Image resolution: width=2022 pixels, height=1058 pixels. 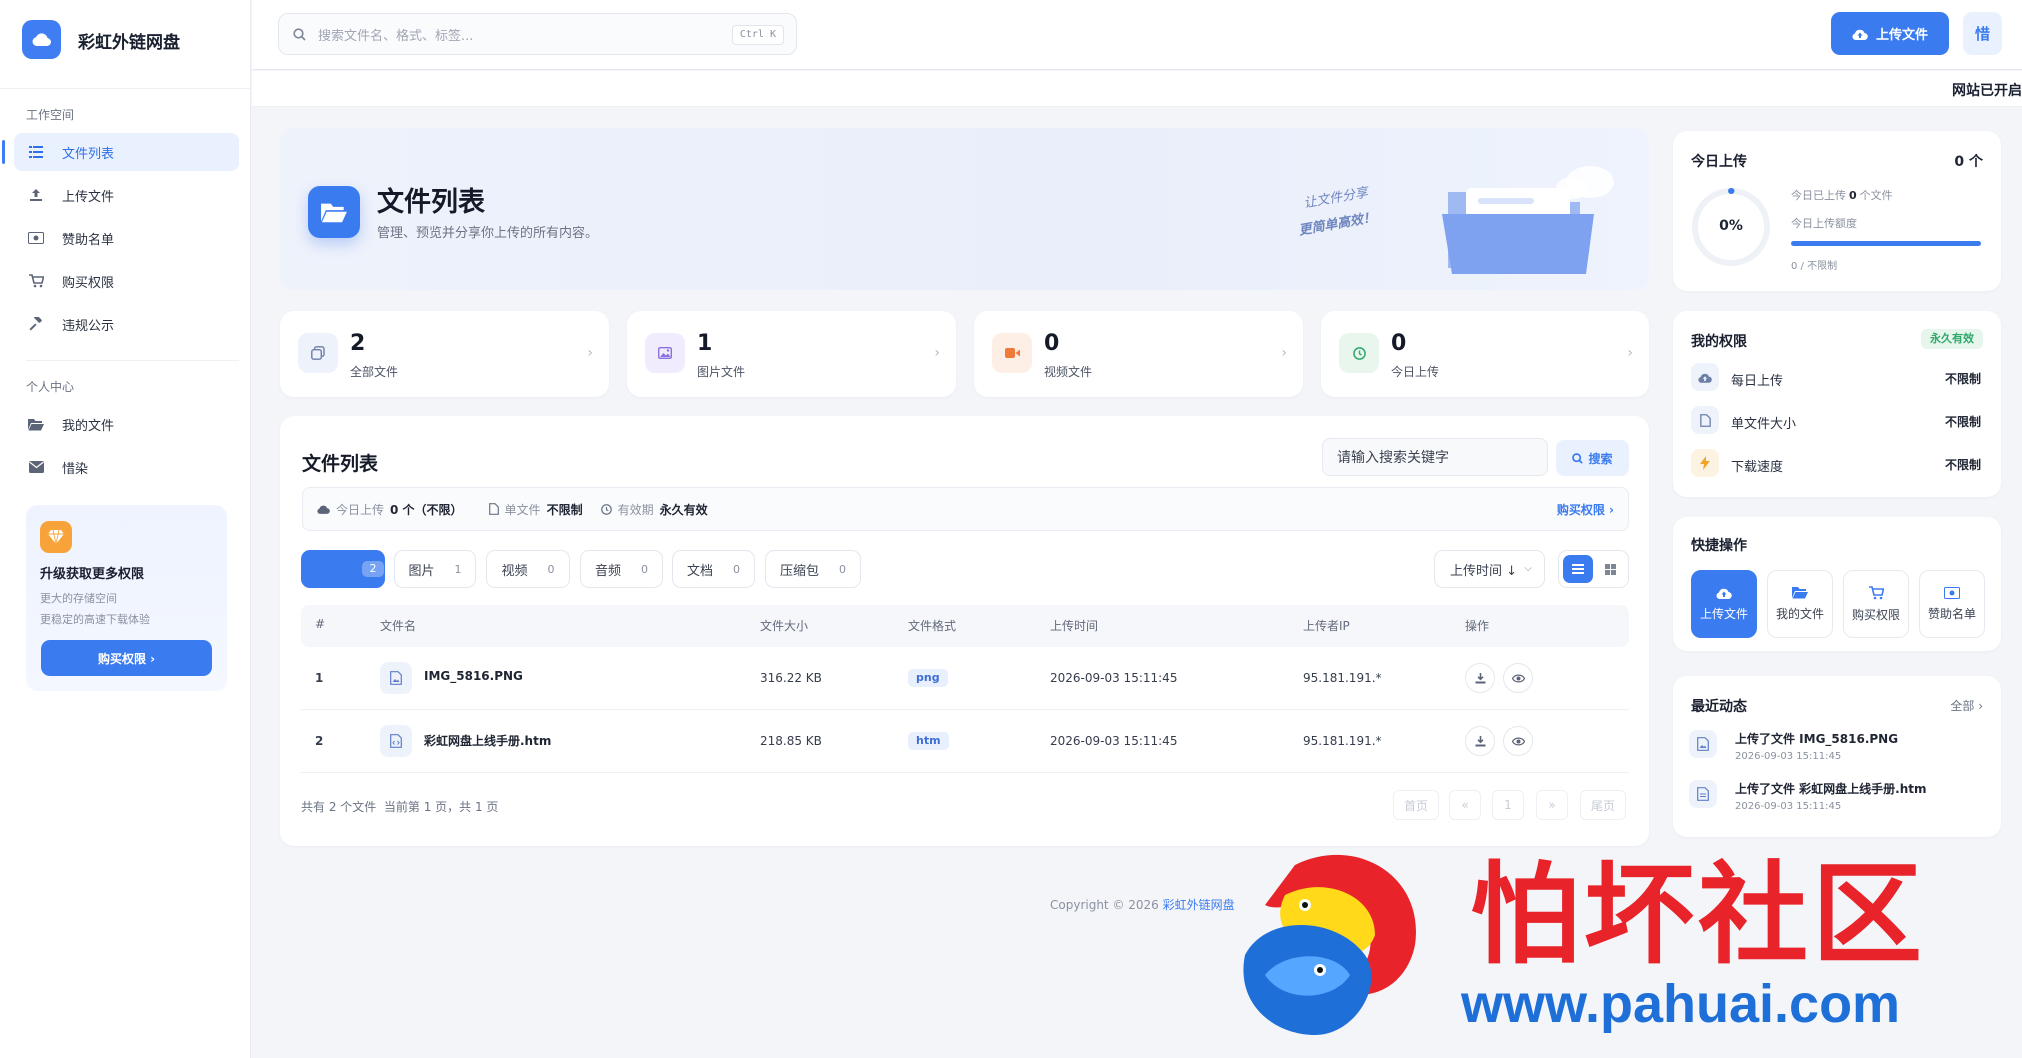 What do you see at coordinates (56, 537) in the screenshot?
I see `diamond-icon` at bounding box center [56, 537].